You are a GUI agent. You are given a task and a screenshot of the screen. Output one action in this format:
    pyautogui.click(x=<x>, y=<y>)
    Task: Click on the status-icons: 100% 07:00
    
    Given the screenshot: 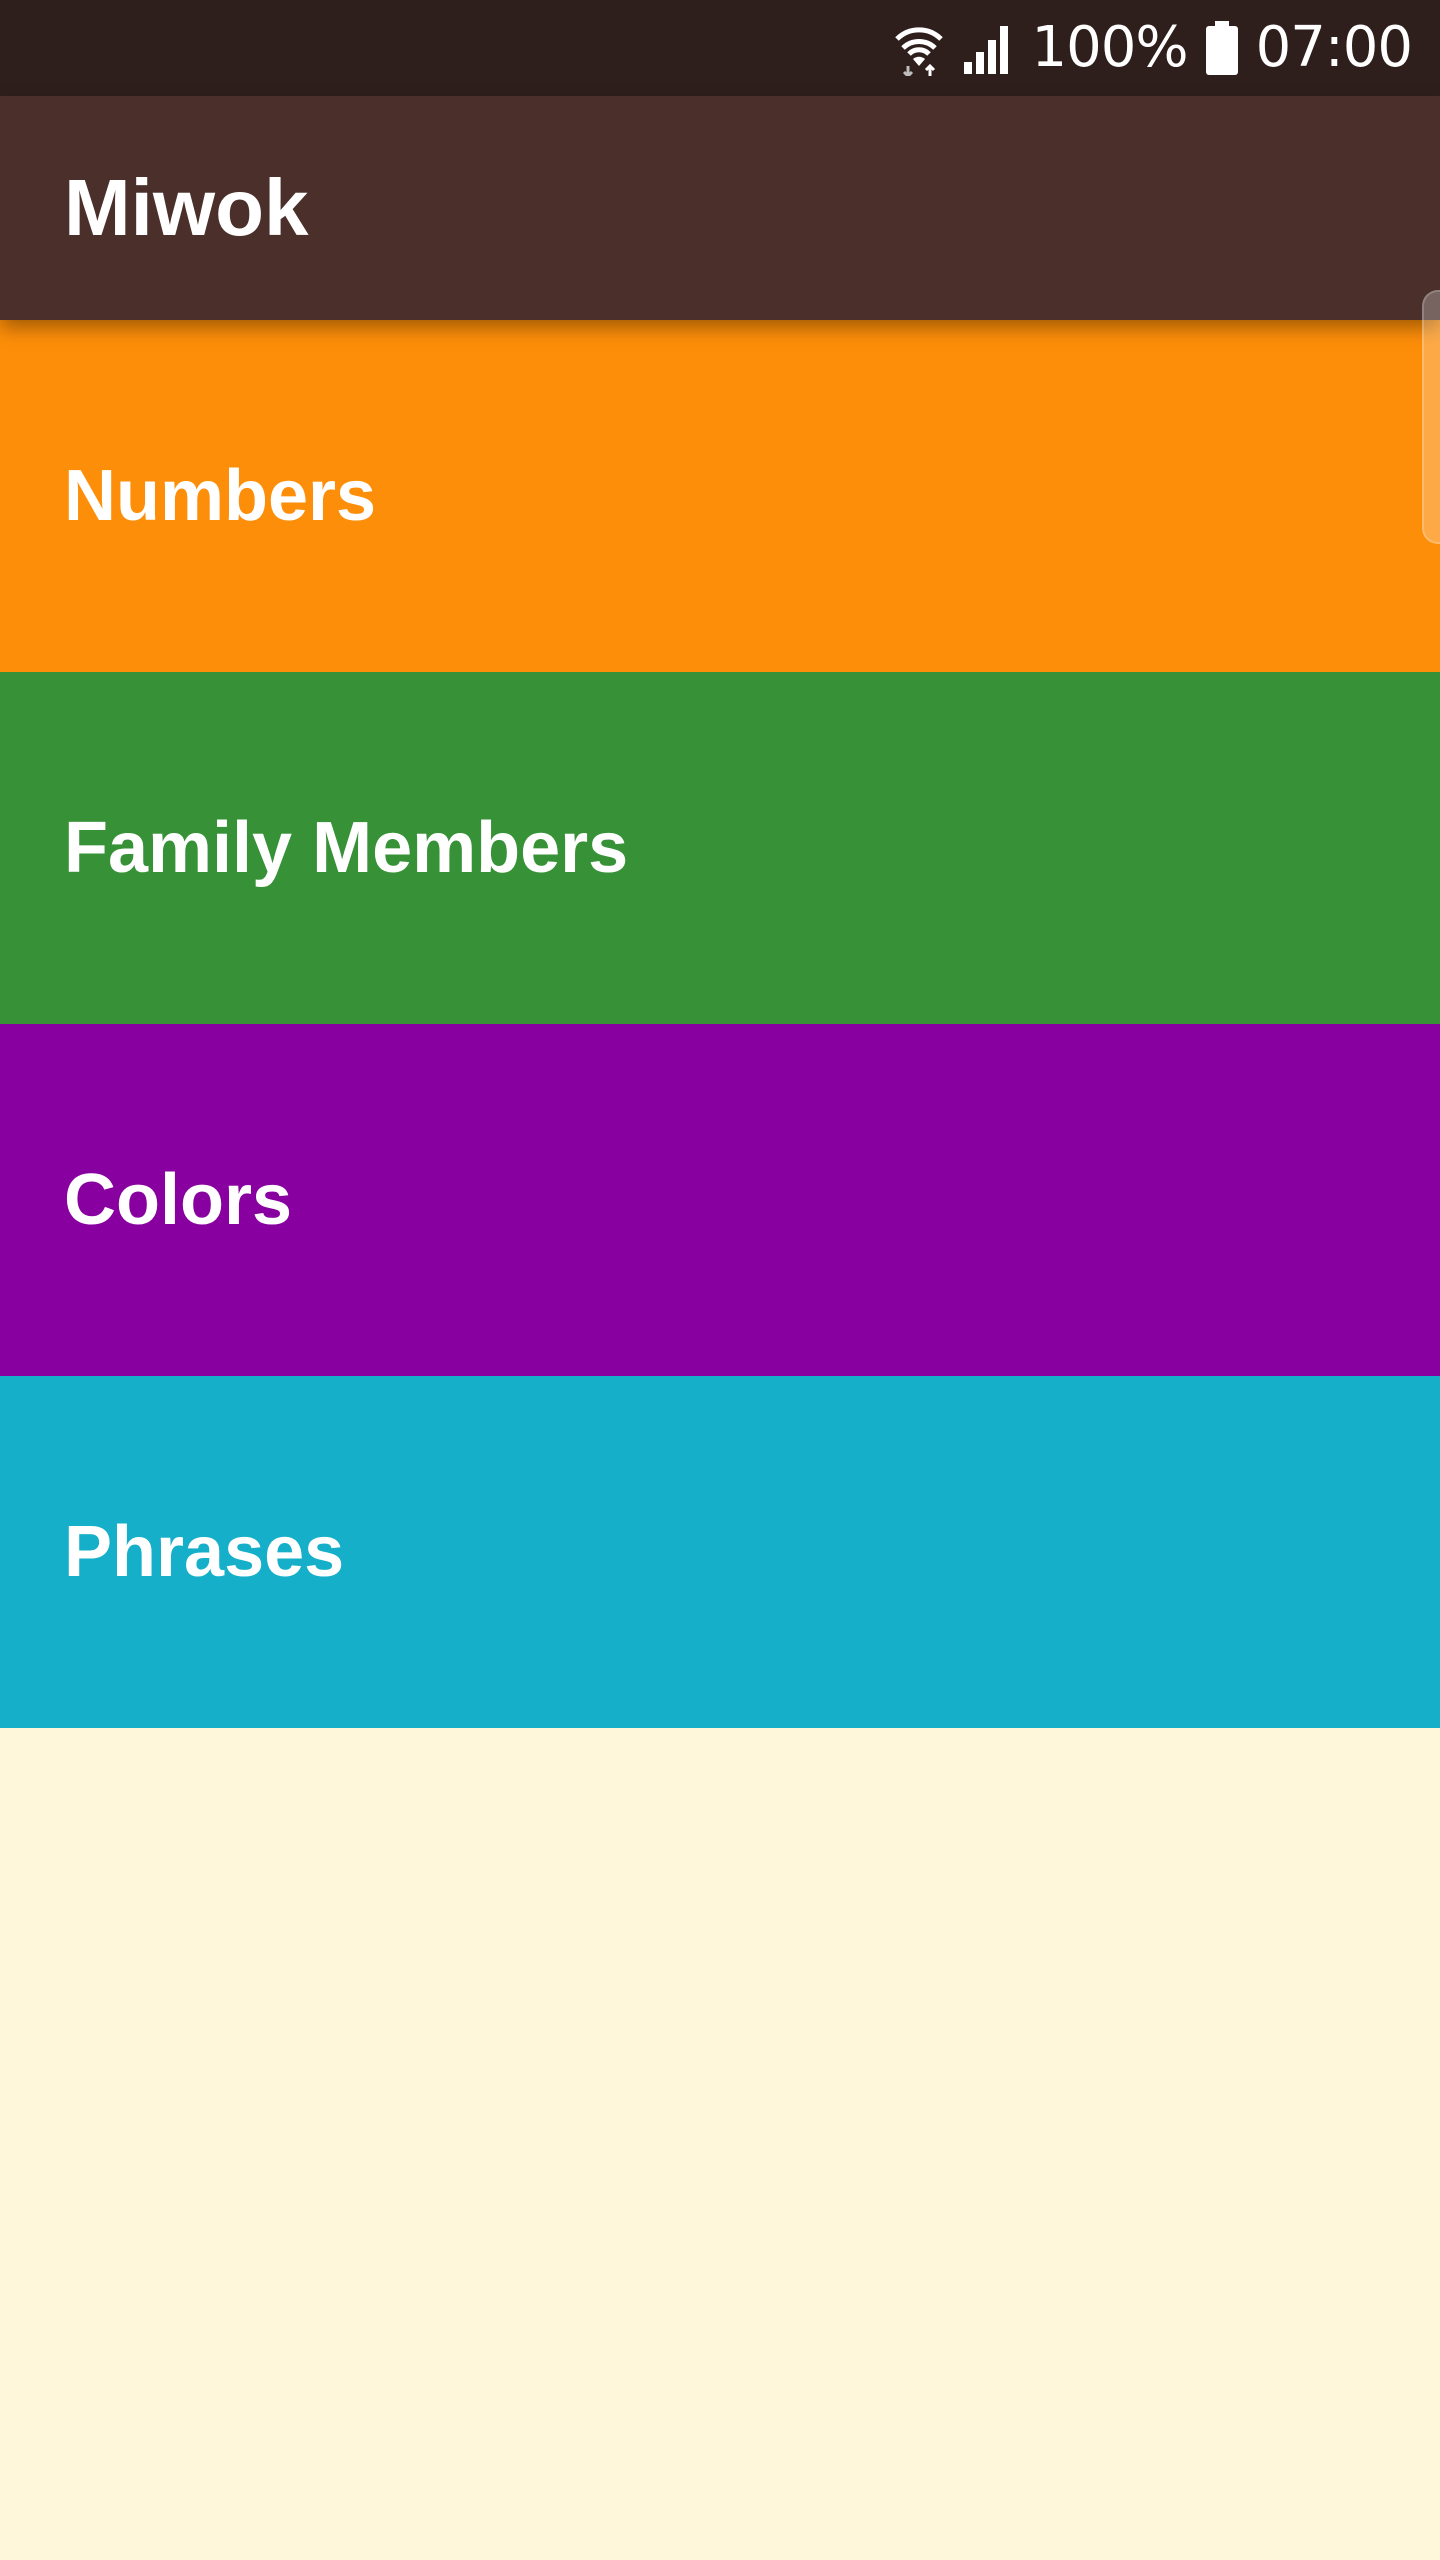 What is the action you would take?
    pyautogui.click(x=1153, y=48)
    